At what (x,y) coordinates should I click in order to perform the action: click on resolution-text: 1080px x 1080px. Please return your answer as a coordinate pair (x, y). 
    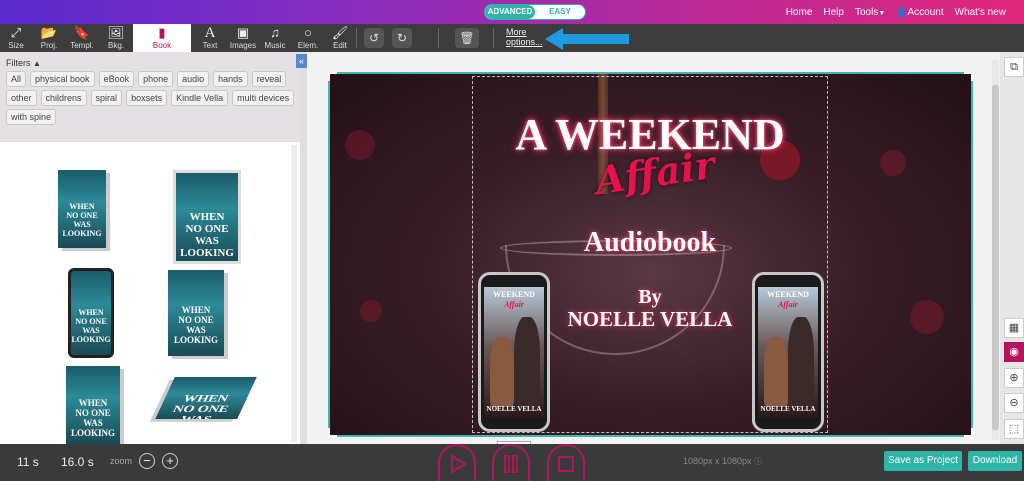
    Looking at the image, I should click on (717, 461).